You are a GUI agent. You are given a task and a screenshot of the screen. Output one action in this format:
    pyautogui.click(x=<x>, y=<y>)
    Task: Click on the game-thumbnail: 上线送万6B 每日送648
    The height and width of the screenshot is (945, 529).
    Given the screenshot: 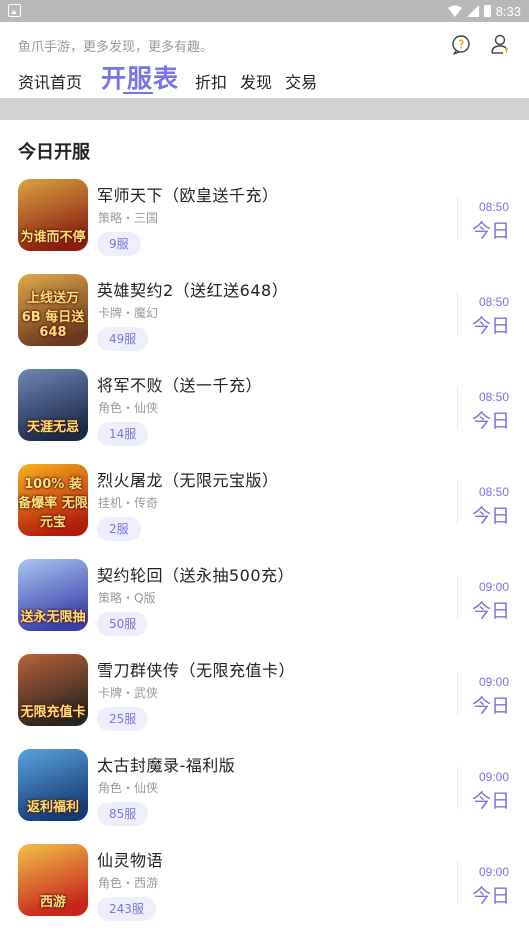 What is the action you would take?
    pyautogui.click(x=53, y=310)
    